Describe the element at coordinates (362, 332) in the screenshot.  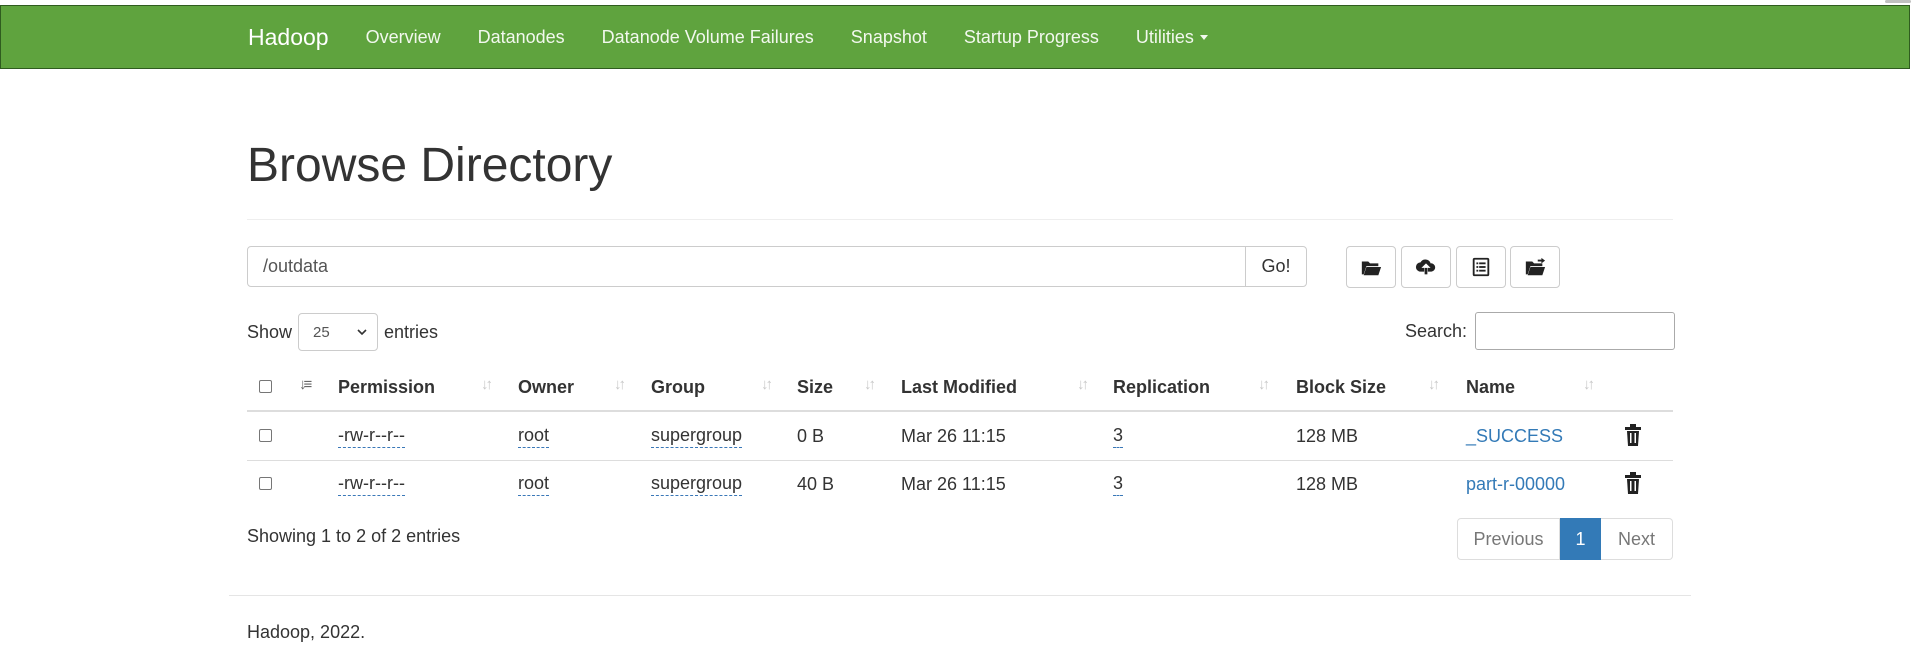
I see `chevron-down-icon` at that location.